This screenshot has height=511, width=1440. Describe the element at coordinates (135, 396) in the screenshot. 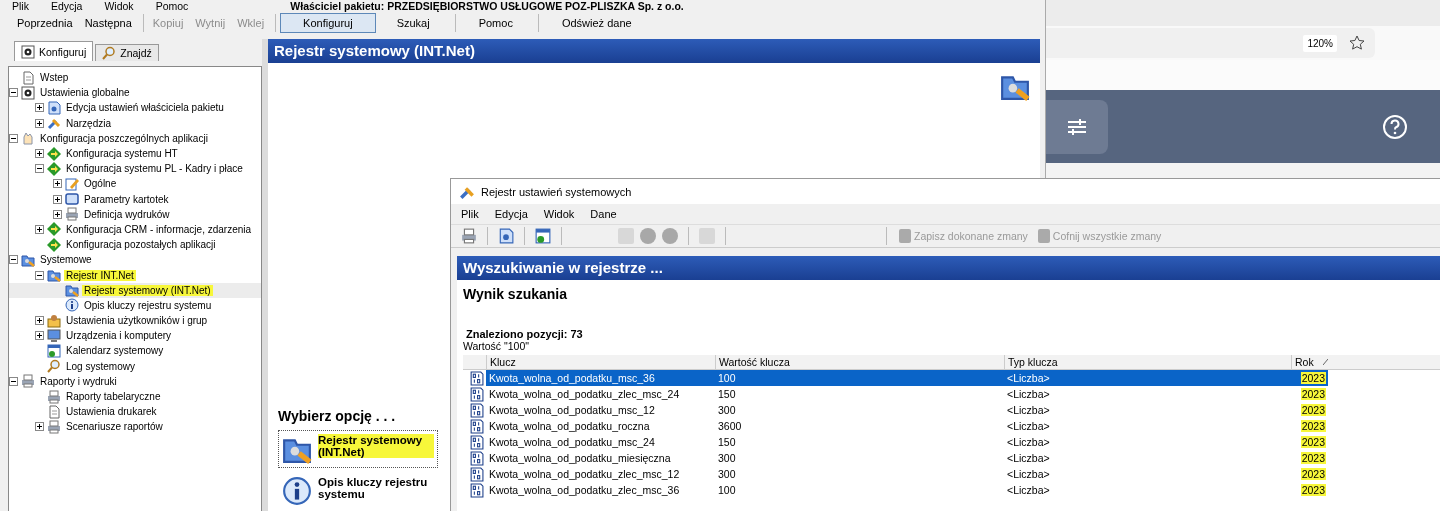

I see `tree-item: Raporty tabelaryczne` at that location.